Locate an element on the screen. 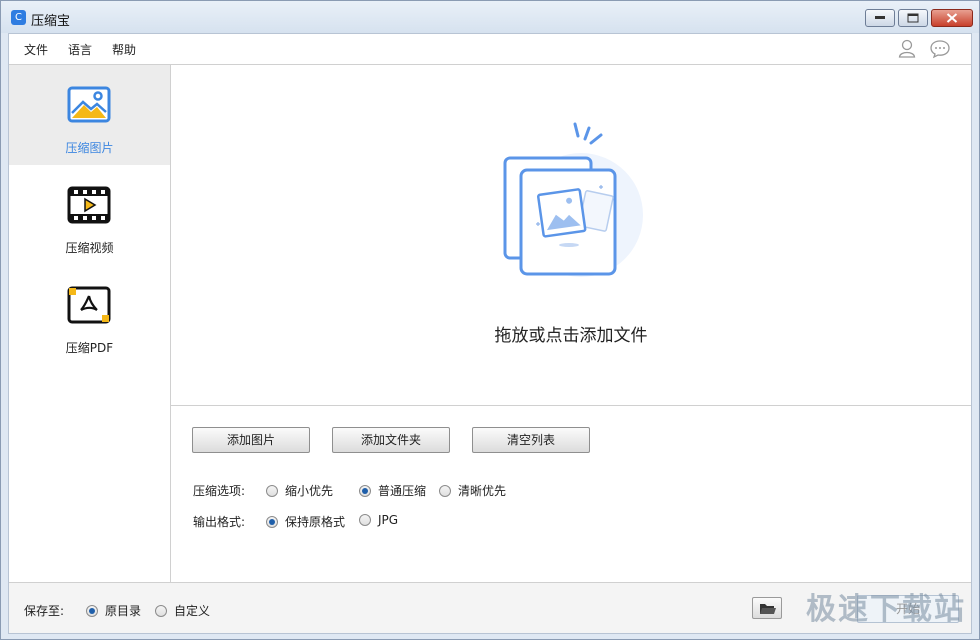 This screenshot has height=640, width=980. user-icon is located at coordinates (907, 49).